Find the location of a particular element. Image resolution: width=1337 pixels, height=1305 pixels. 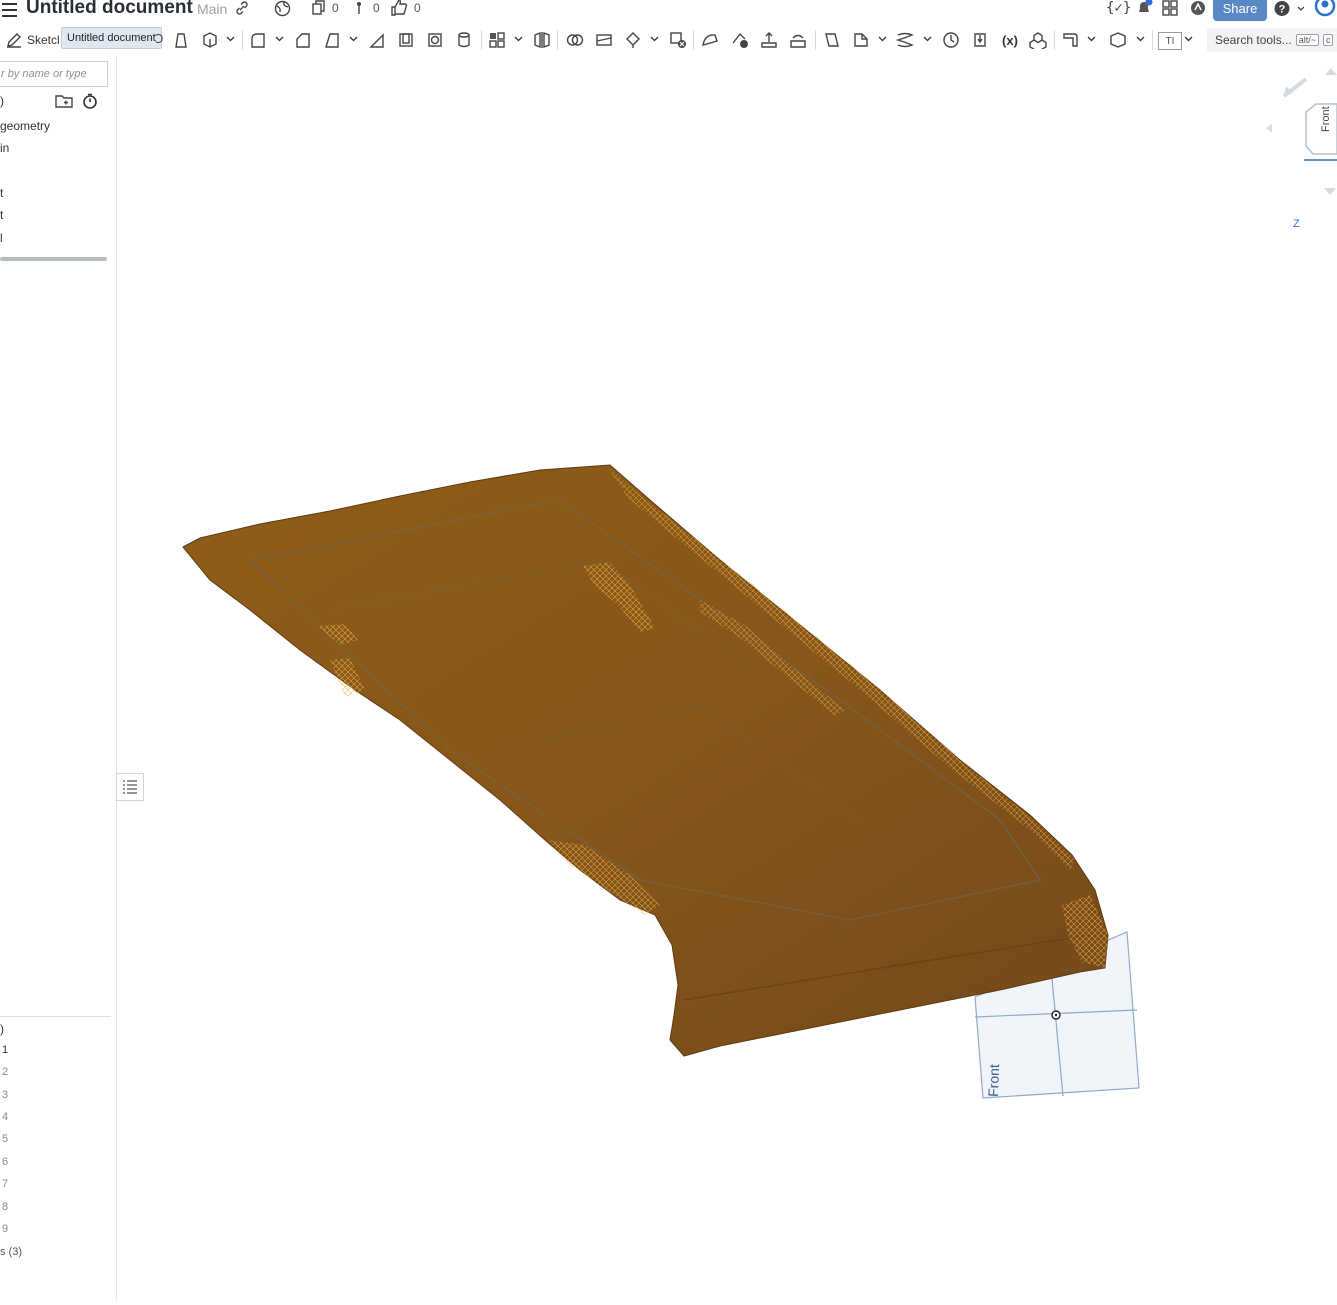

parts-list-footer: s (3) is located at coordinates (11, 1252).